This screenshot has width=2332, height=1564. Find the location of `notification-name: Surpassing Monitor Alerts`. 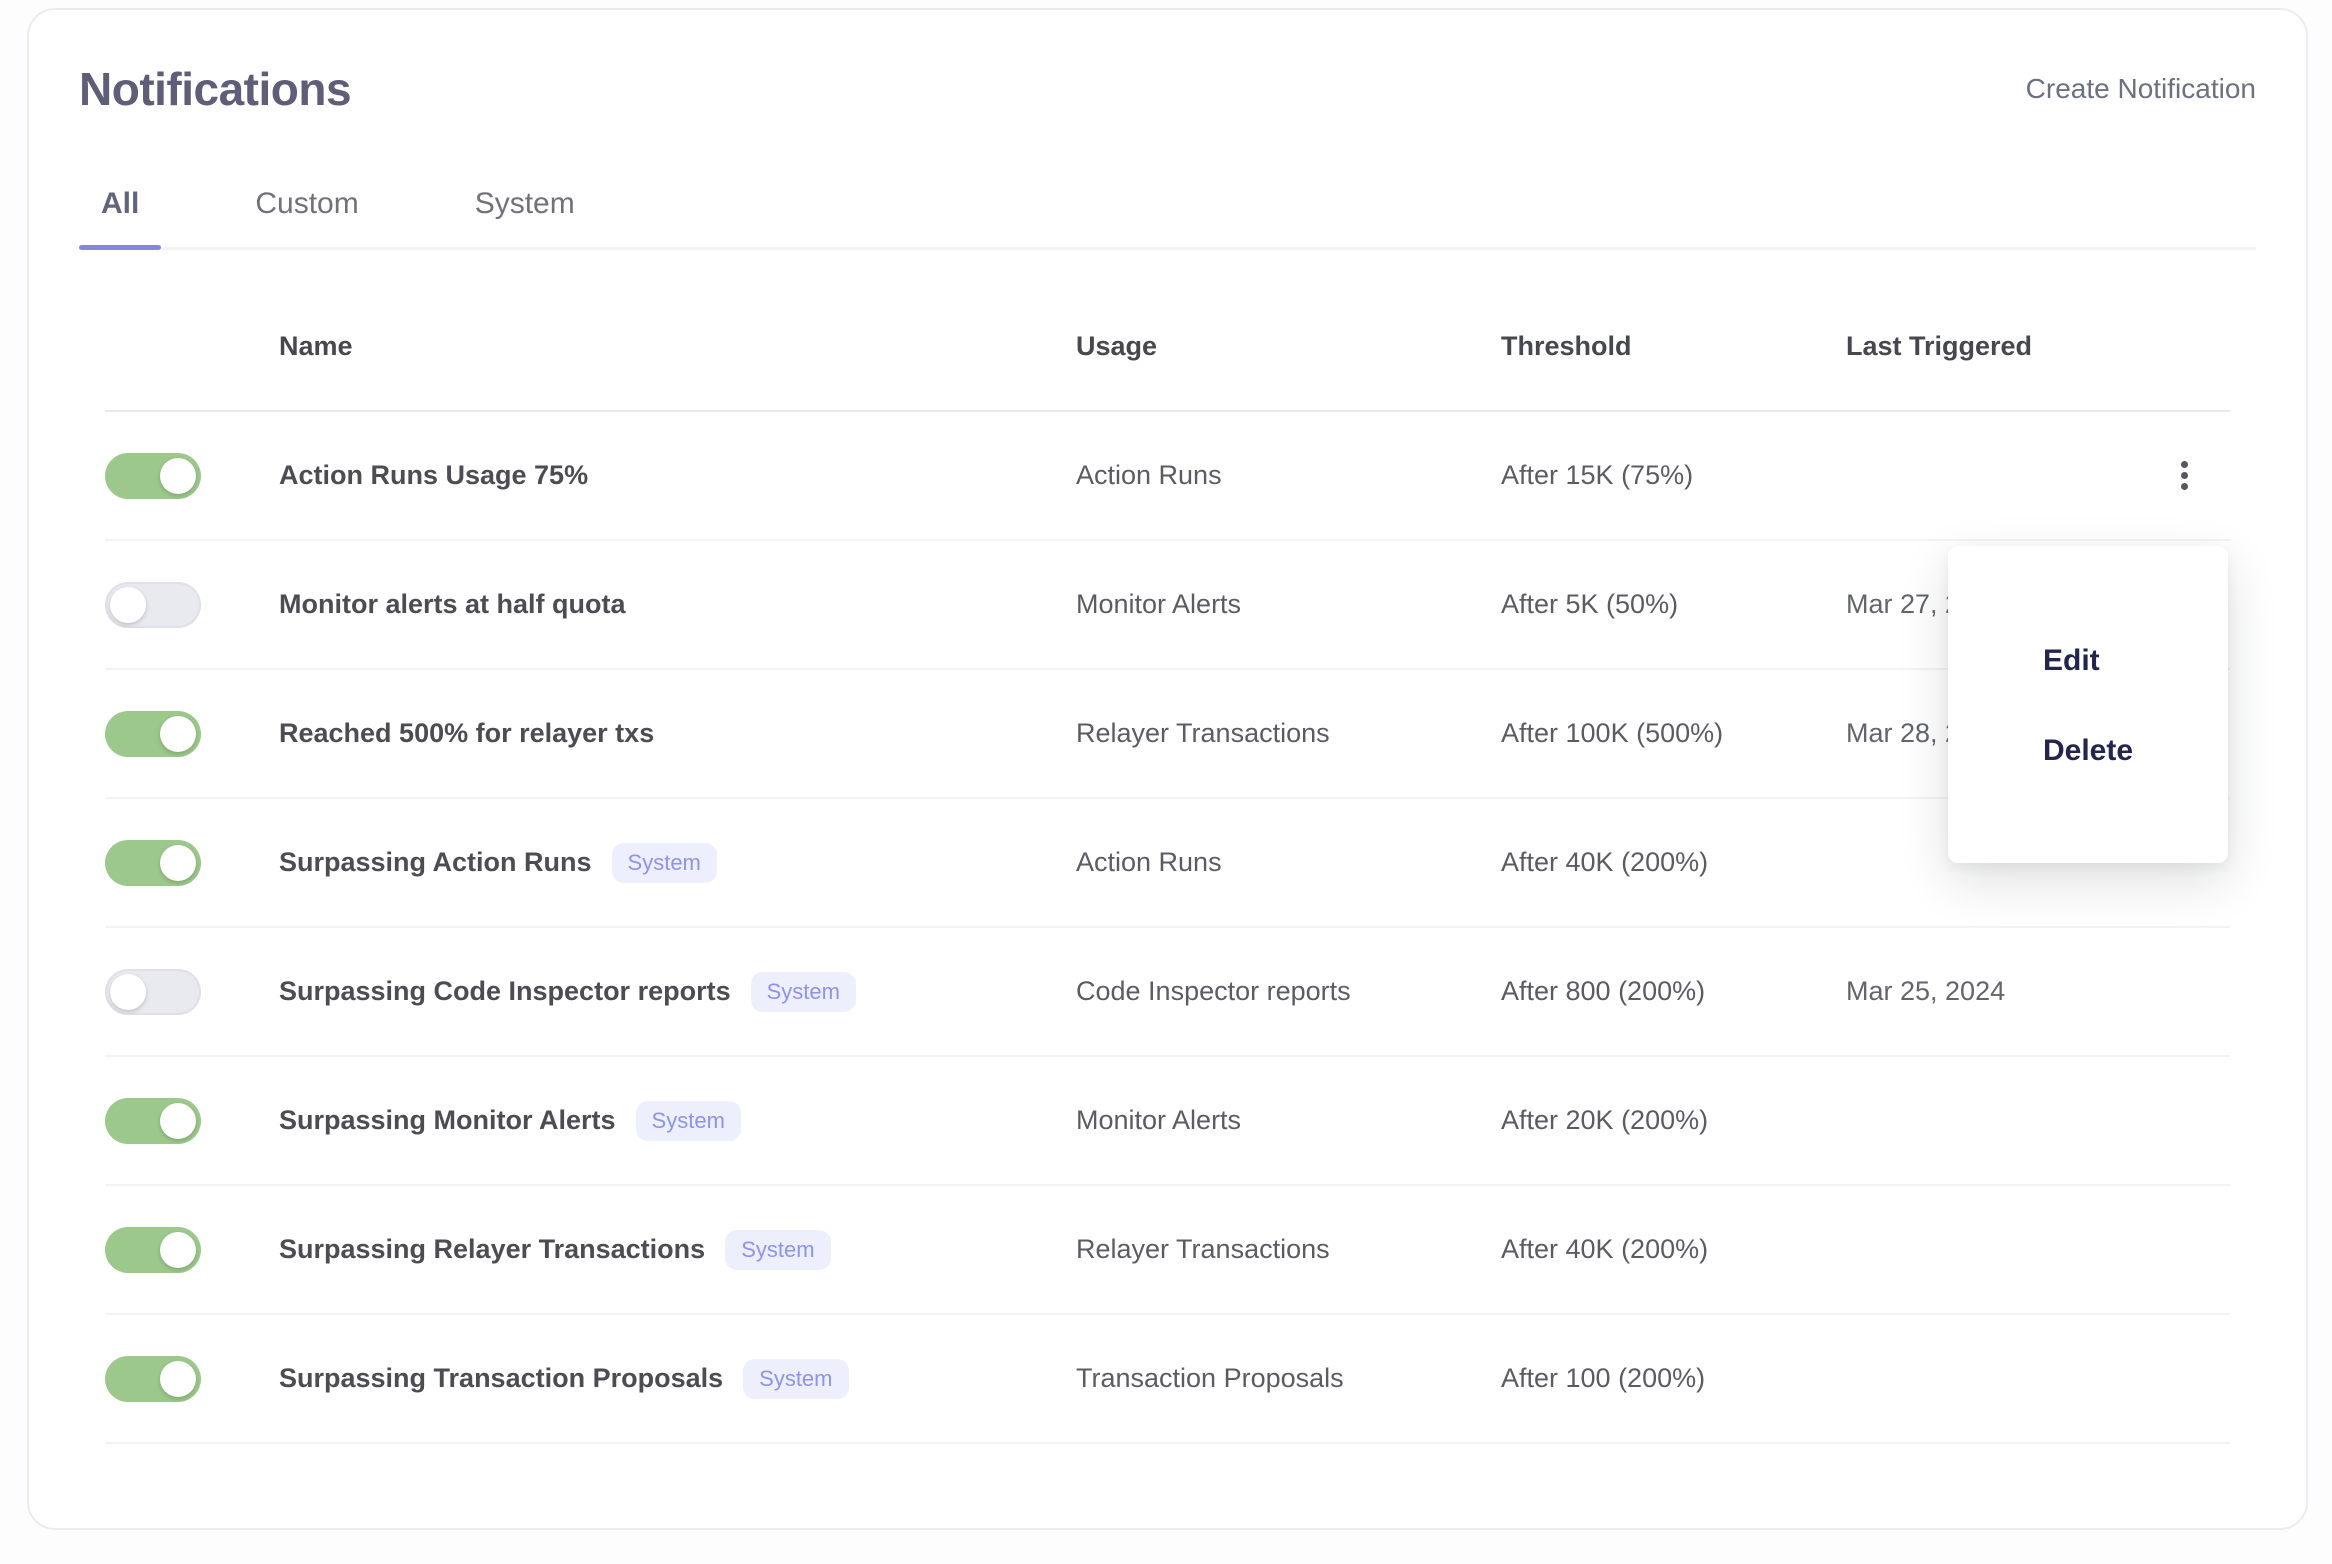

notification-name: Surpassing Monitor Alerts is located at coordinates (447, 1120).